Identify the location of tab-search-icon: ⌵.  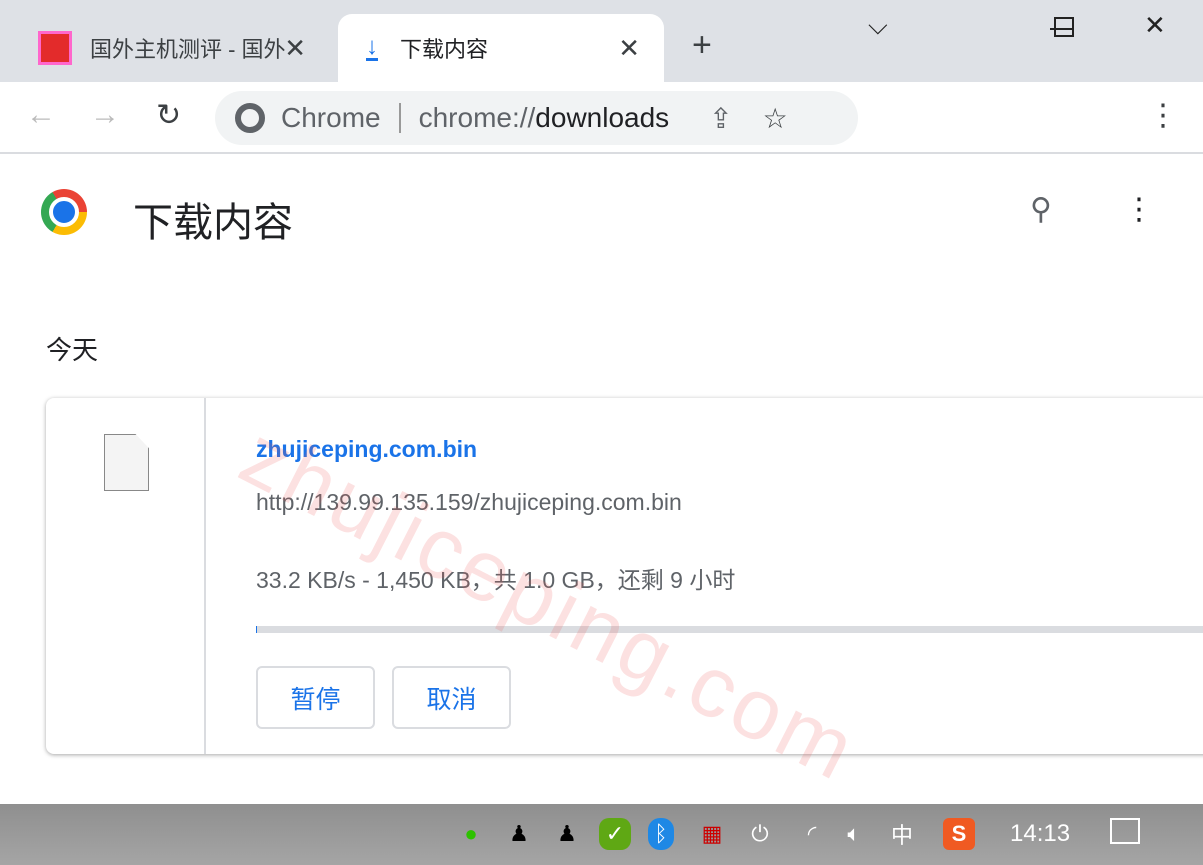
(878, 26).